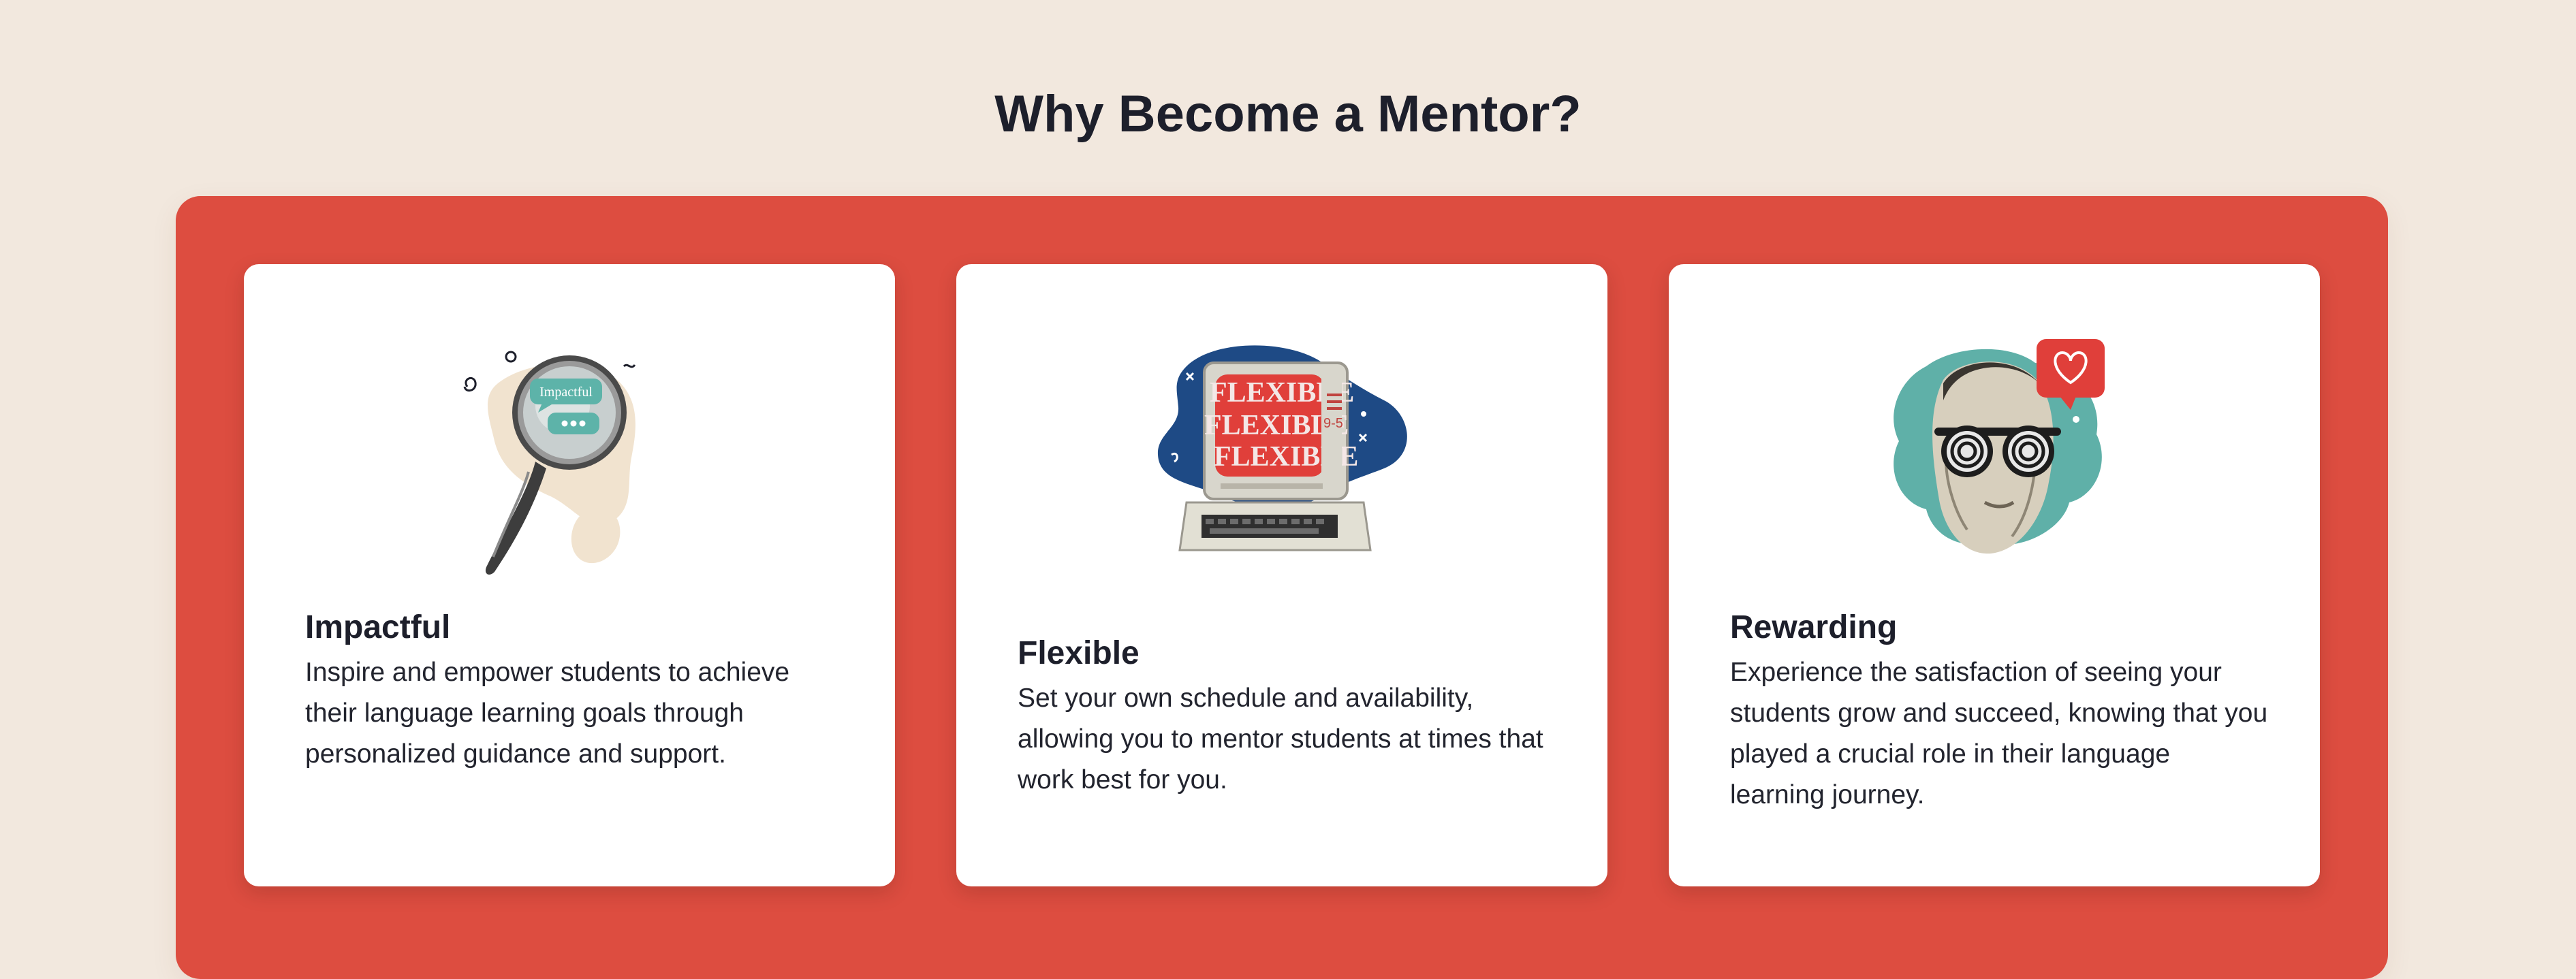  I want to click on retro-computer-icon: FLEXIBLE FLEXIBLE FLEXIBLE 9-5, so click(1282, 448).